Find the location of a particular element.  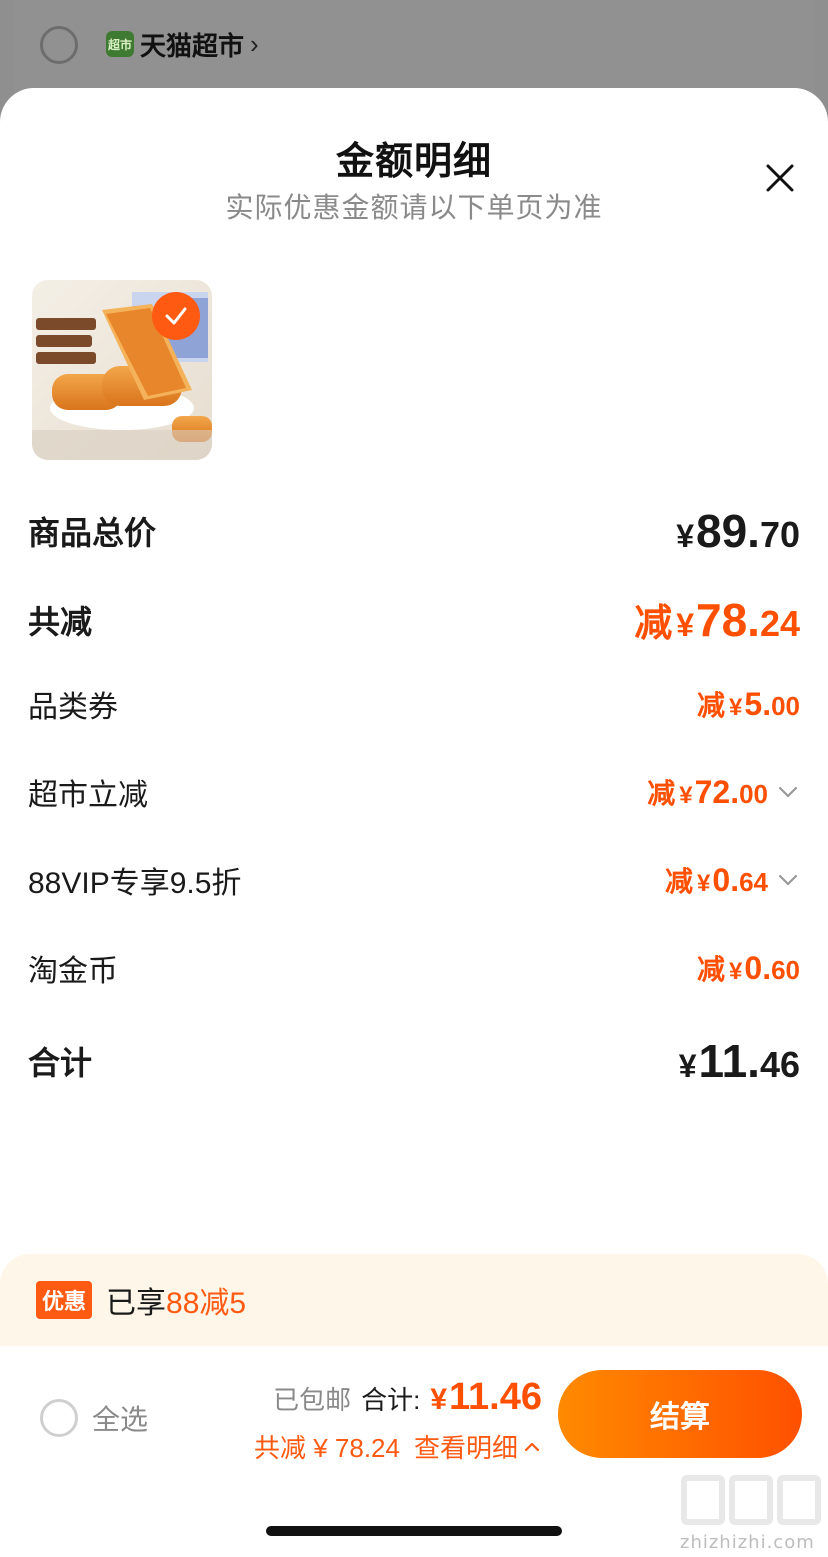

chevron-up-icon is located at coordinates (532, 1446).